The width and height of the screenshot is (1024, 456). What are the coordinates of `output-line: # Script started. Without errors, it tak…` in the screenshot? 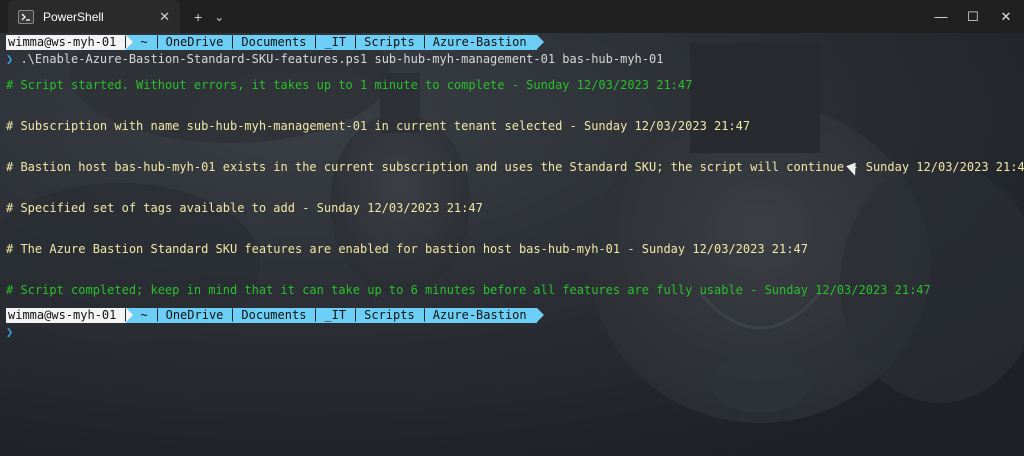 It's located at (349, 85).